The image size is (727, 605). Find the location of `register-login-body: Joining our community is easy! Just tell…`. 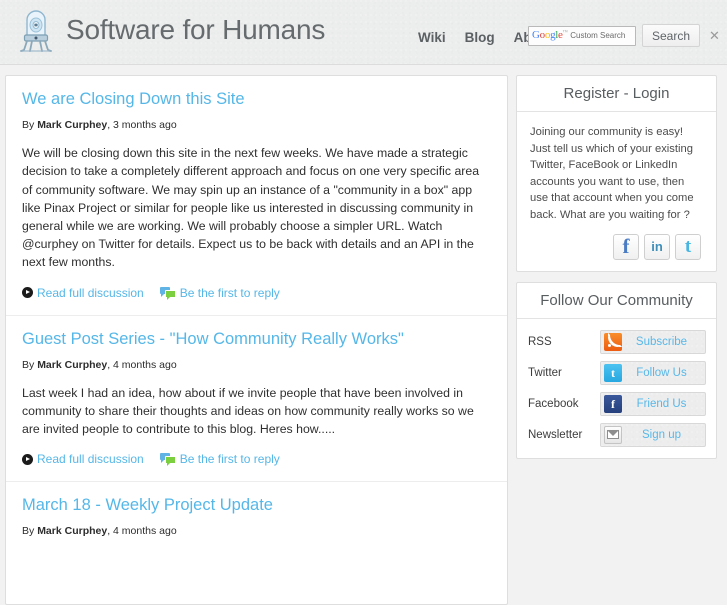

register-login-body: Joining our community is easy! Just tell… is located at coordinates (616, 191).